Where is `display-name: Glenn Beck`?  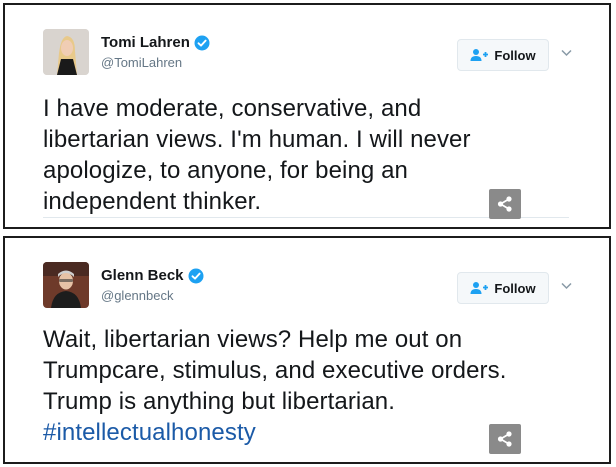 display-name: Glenn Beck is located at coordinates (142, 275).